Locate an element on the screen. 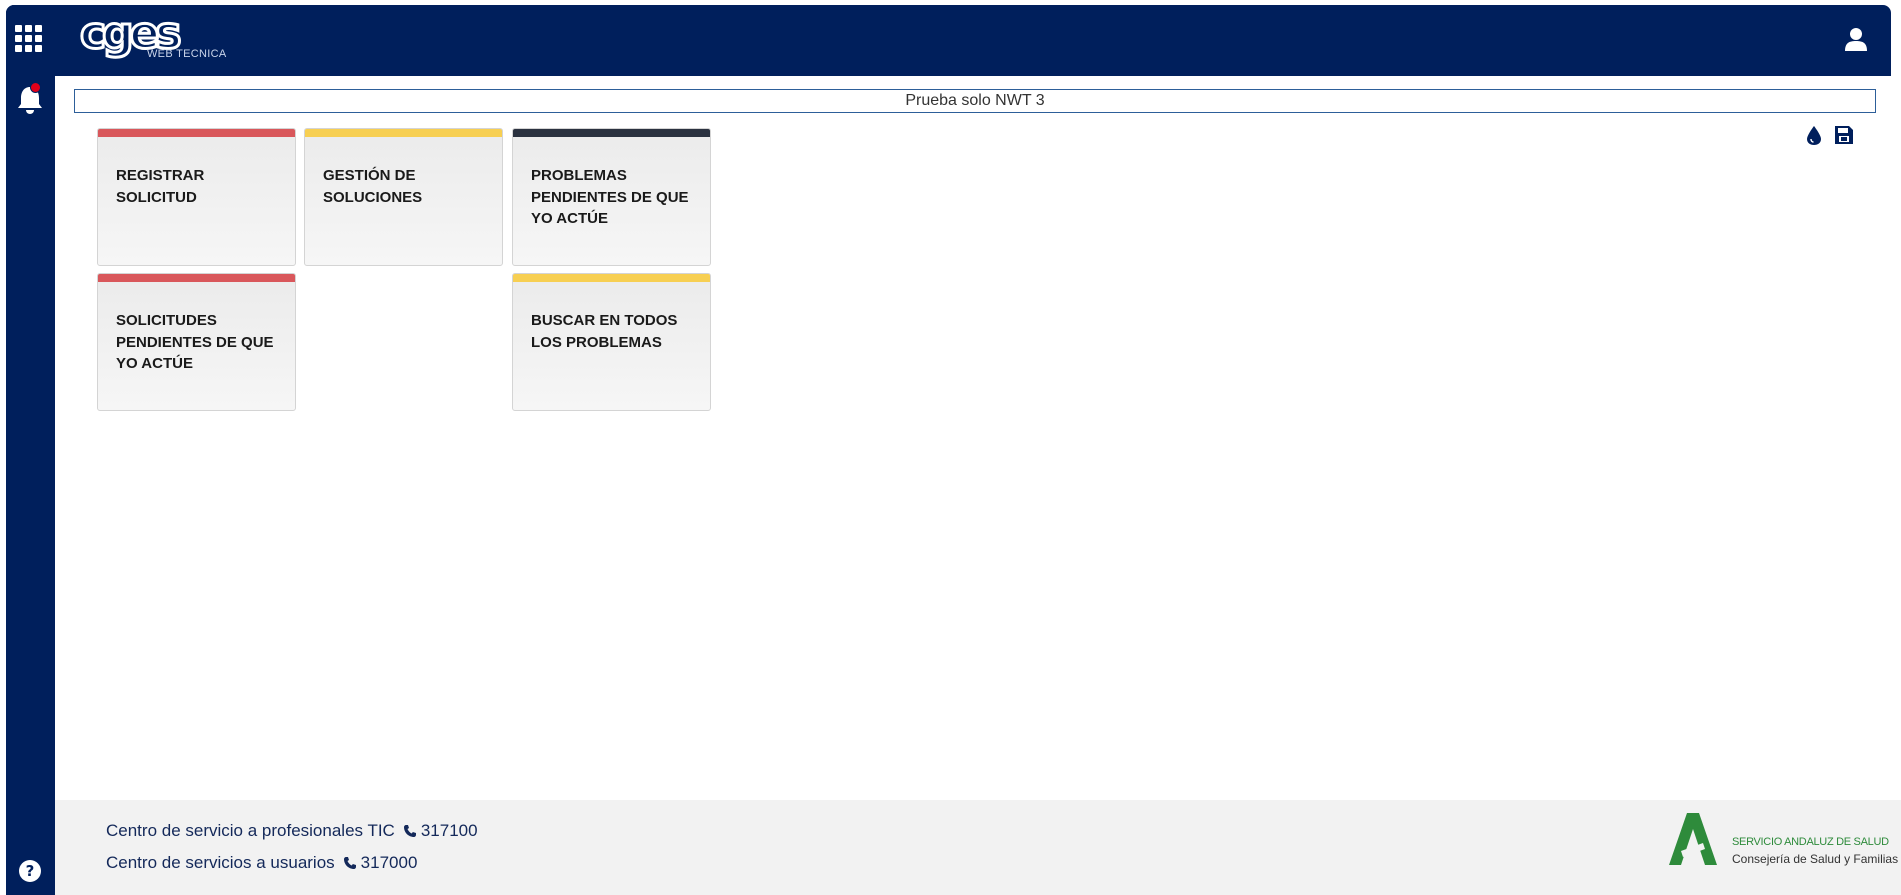 This screenshot has height=895, width=1901. notifications-bell-icon is located at coordinates (31, 98).